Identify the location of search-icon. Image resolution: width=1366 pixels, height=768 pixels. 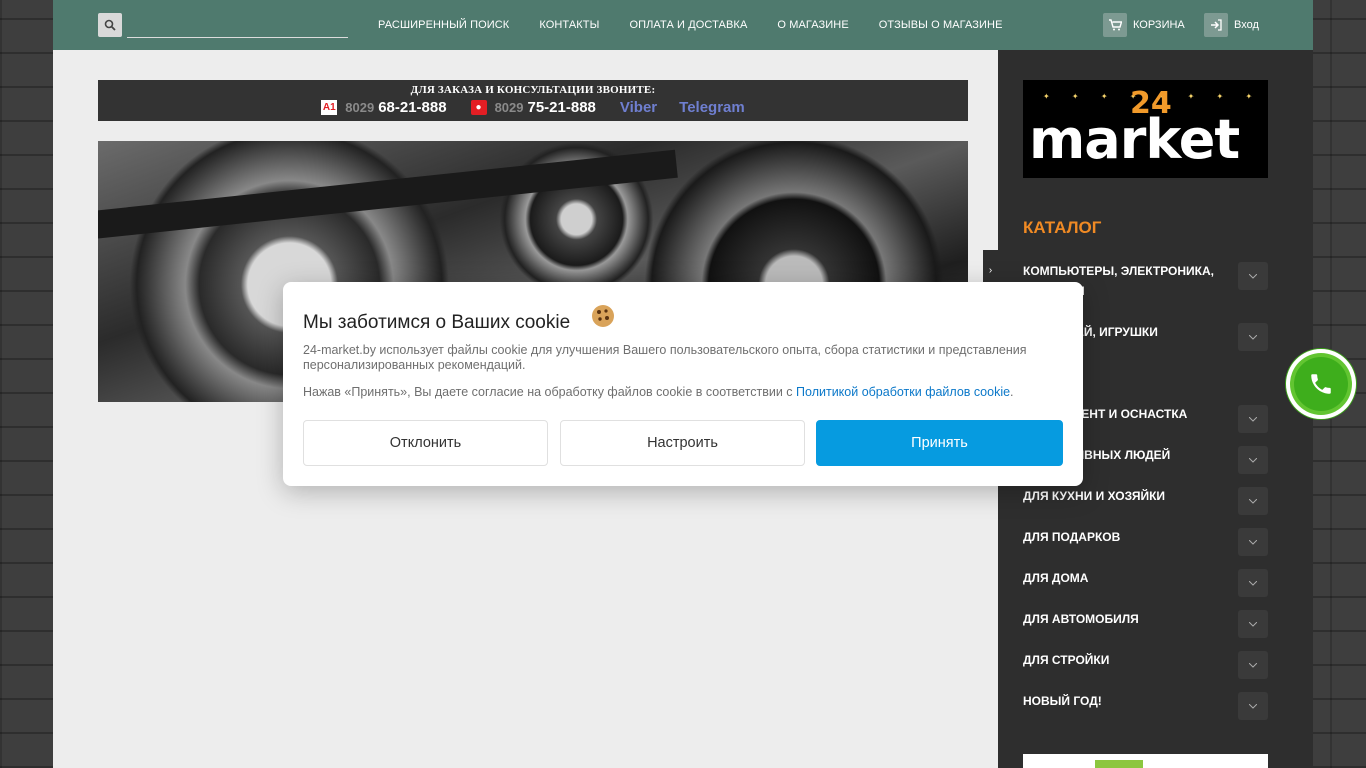
(110, 25).